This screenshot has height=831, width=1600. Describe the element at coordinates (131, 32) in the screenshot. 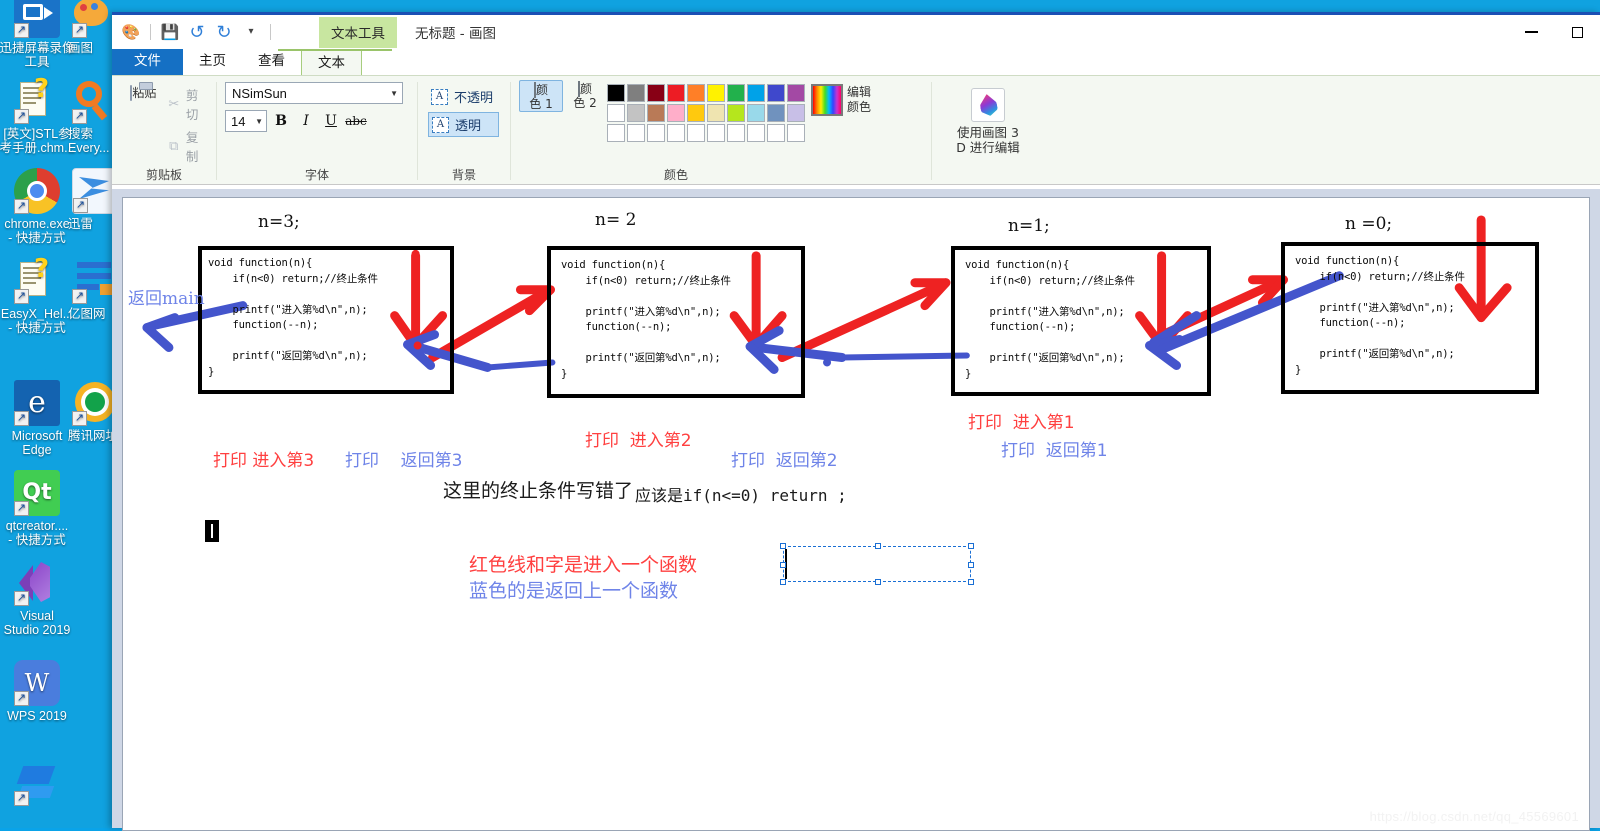

I see `paint-app-icon: 🎨` at that location.